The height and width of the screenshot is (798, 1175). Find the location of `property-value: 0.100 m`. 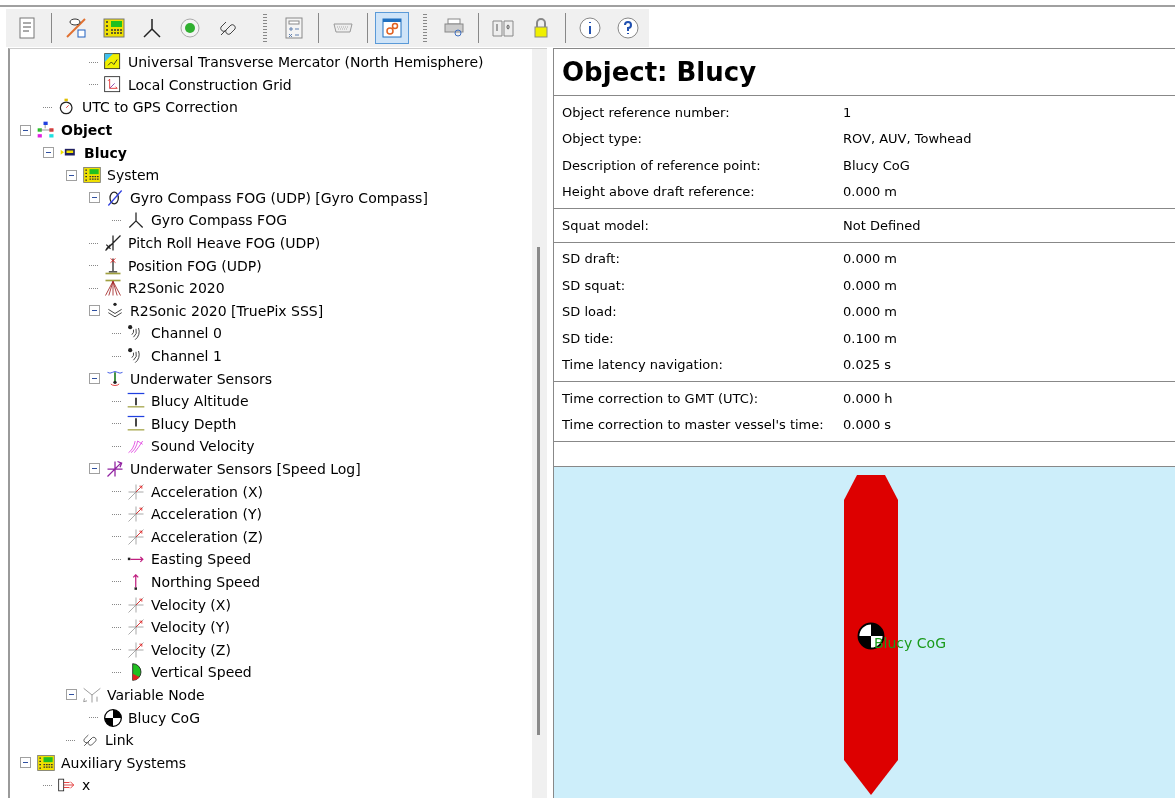

property-value: 0.100 m is located at coordinates (870, 338).